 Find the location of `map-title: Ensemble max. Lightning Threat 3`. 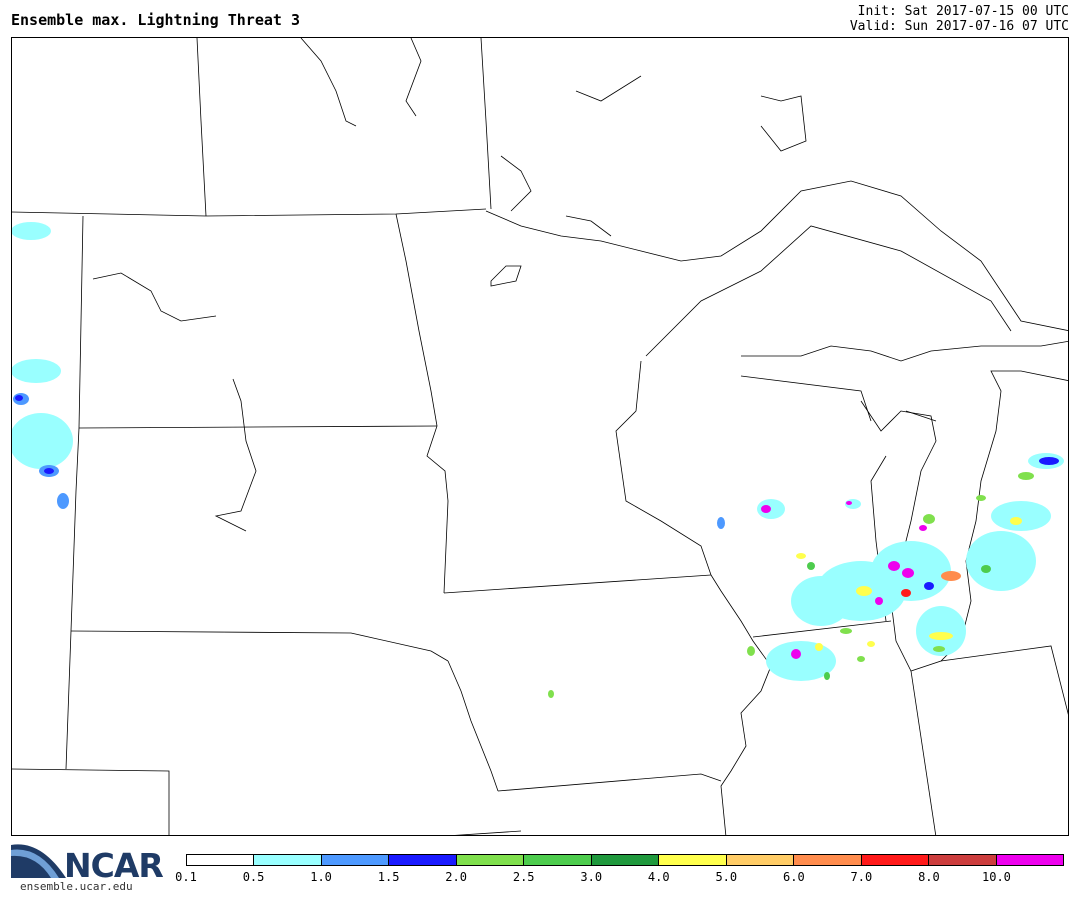

map-title: Ensemble max. Lightning Threat 3 is located at coordinates (155, 20).